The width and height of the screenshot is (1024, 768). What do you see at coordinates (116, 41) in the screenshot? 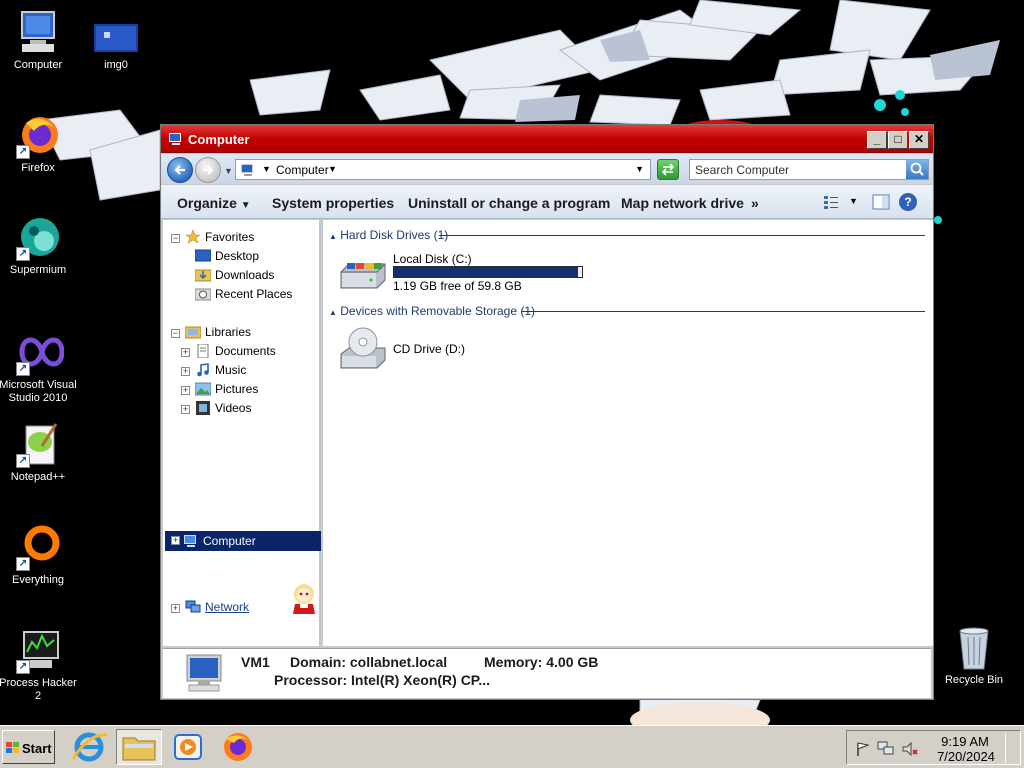
I see `desktop-icon-img0: img0` at bounding box center [116, 41].